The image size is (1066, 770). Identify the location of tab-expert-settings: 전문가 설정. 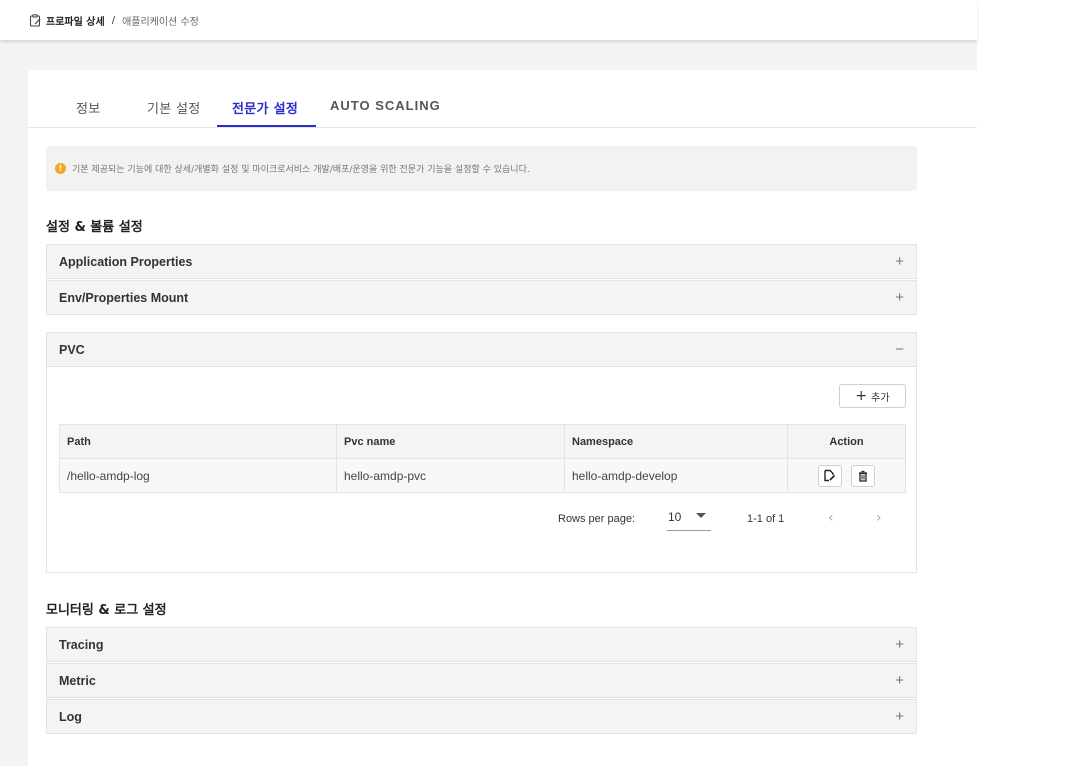
(265, 107).